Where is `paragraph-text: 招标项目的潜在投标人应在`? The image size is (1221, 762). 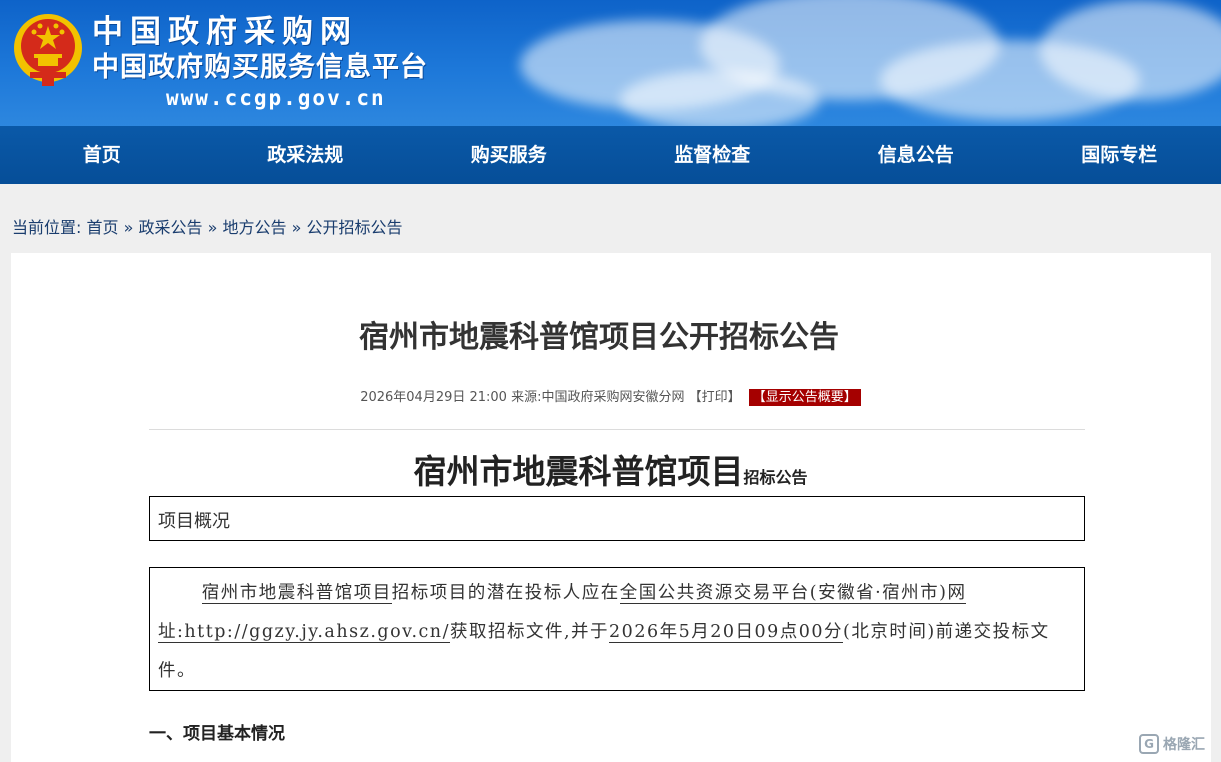
paragraph-text: 招标项目的潜在投标人应在 is located at coordinates (505, 593).